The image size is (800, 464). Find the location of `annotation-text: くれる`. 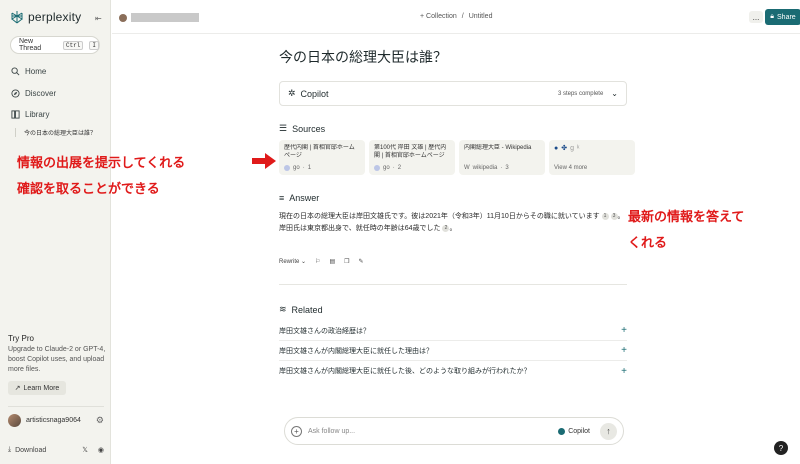

annotation-text: くれる is located at coordinates (648, 242).